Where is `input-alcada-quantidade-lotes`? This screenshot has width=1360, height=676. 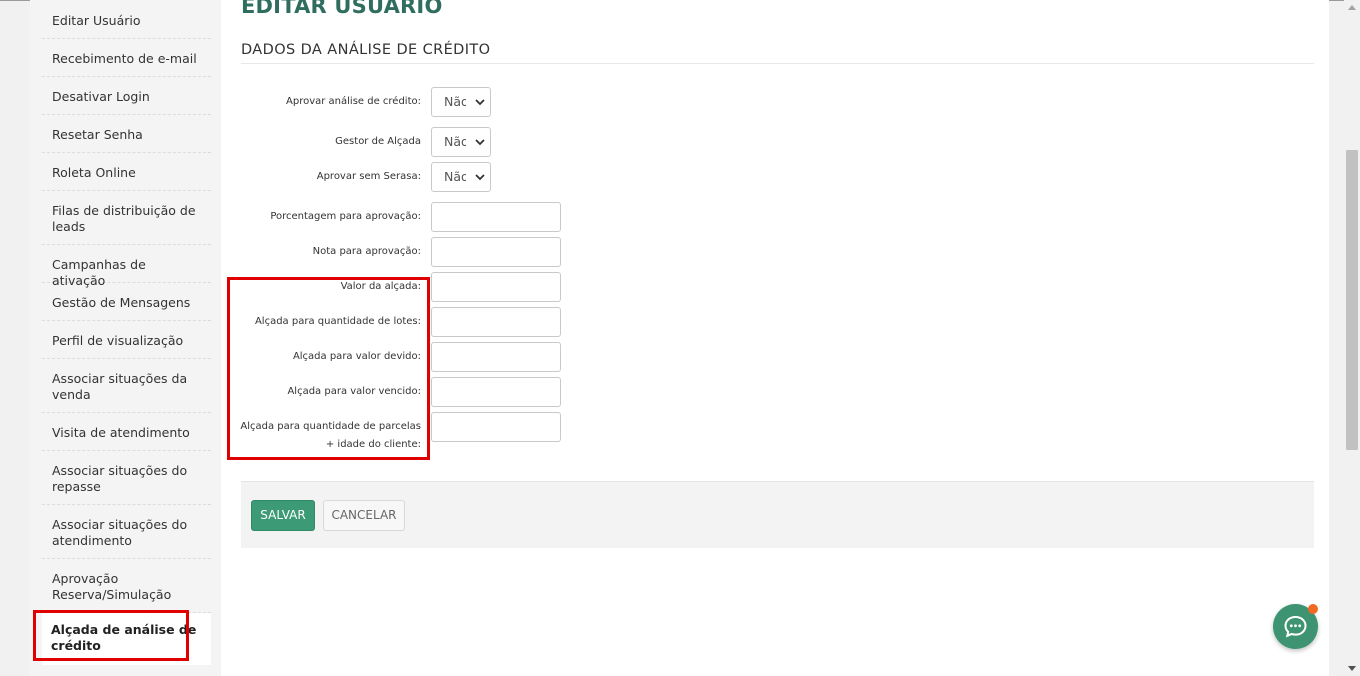
input-alcada-quantidade-lotes is located at coordinates (496, 322).